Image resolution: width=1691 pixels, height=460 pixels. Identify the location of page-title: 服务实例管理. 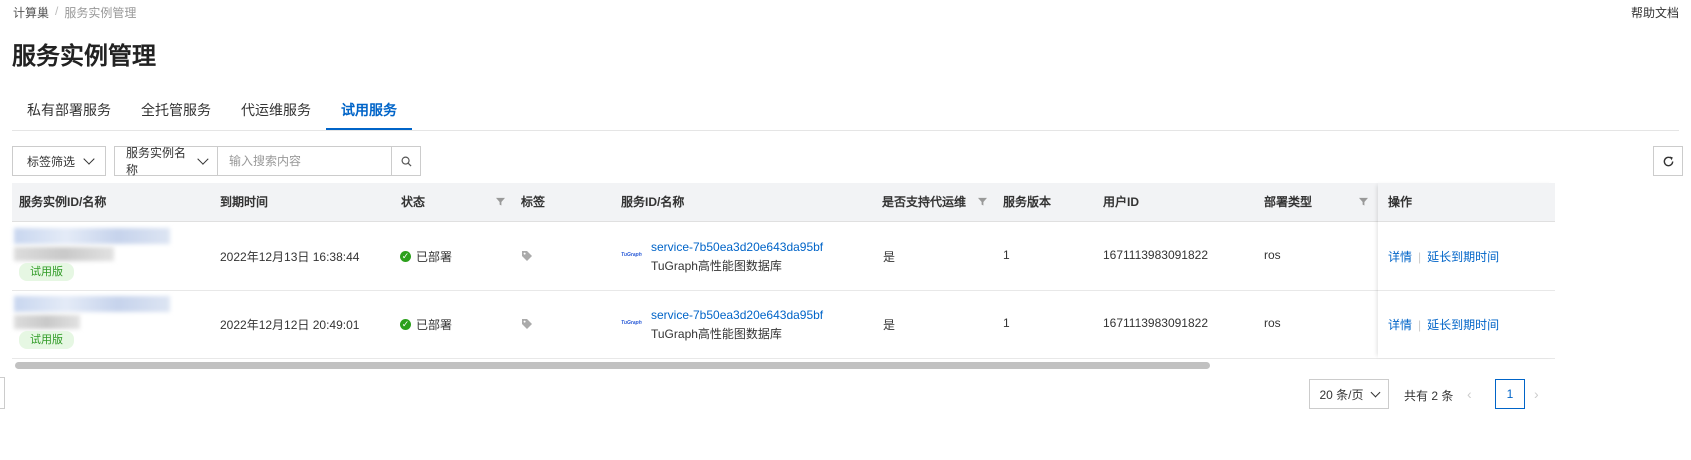
(84, 56).